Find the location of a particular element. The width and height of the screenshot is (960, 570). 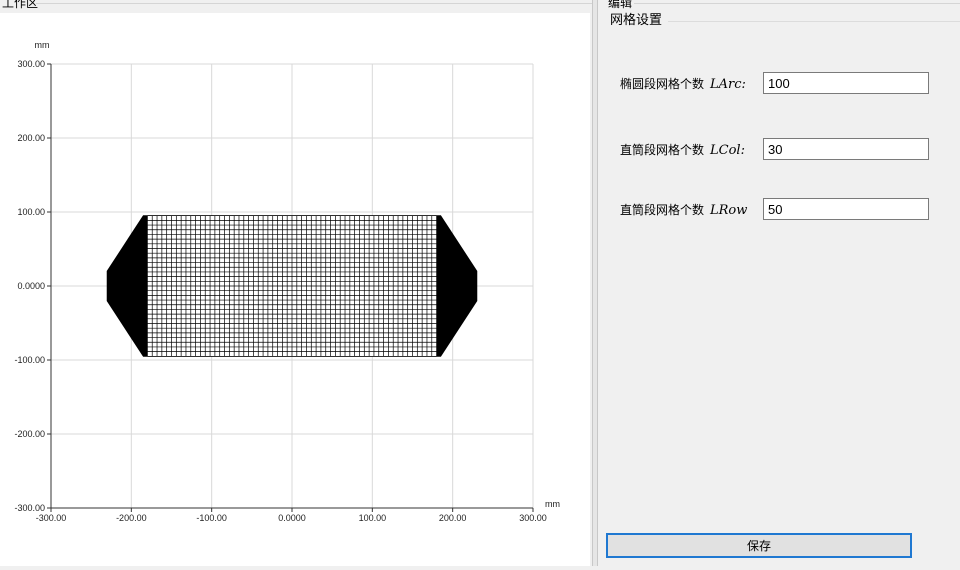

arc-mesh-count-input is located at coordinates (846, 83).